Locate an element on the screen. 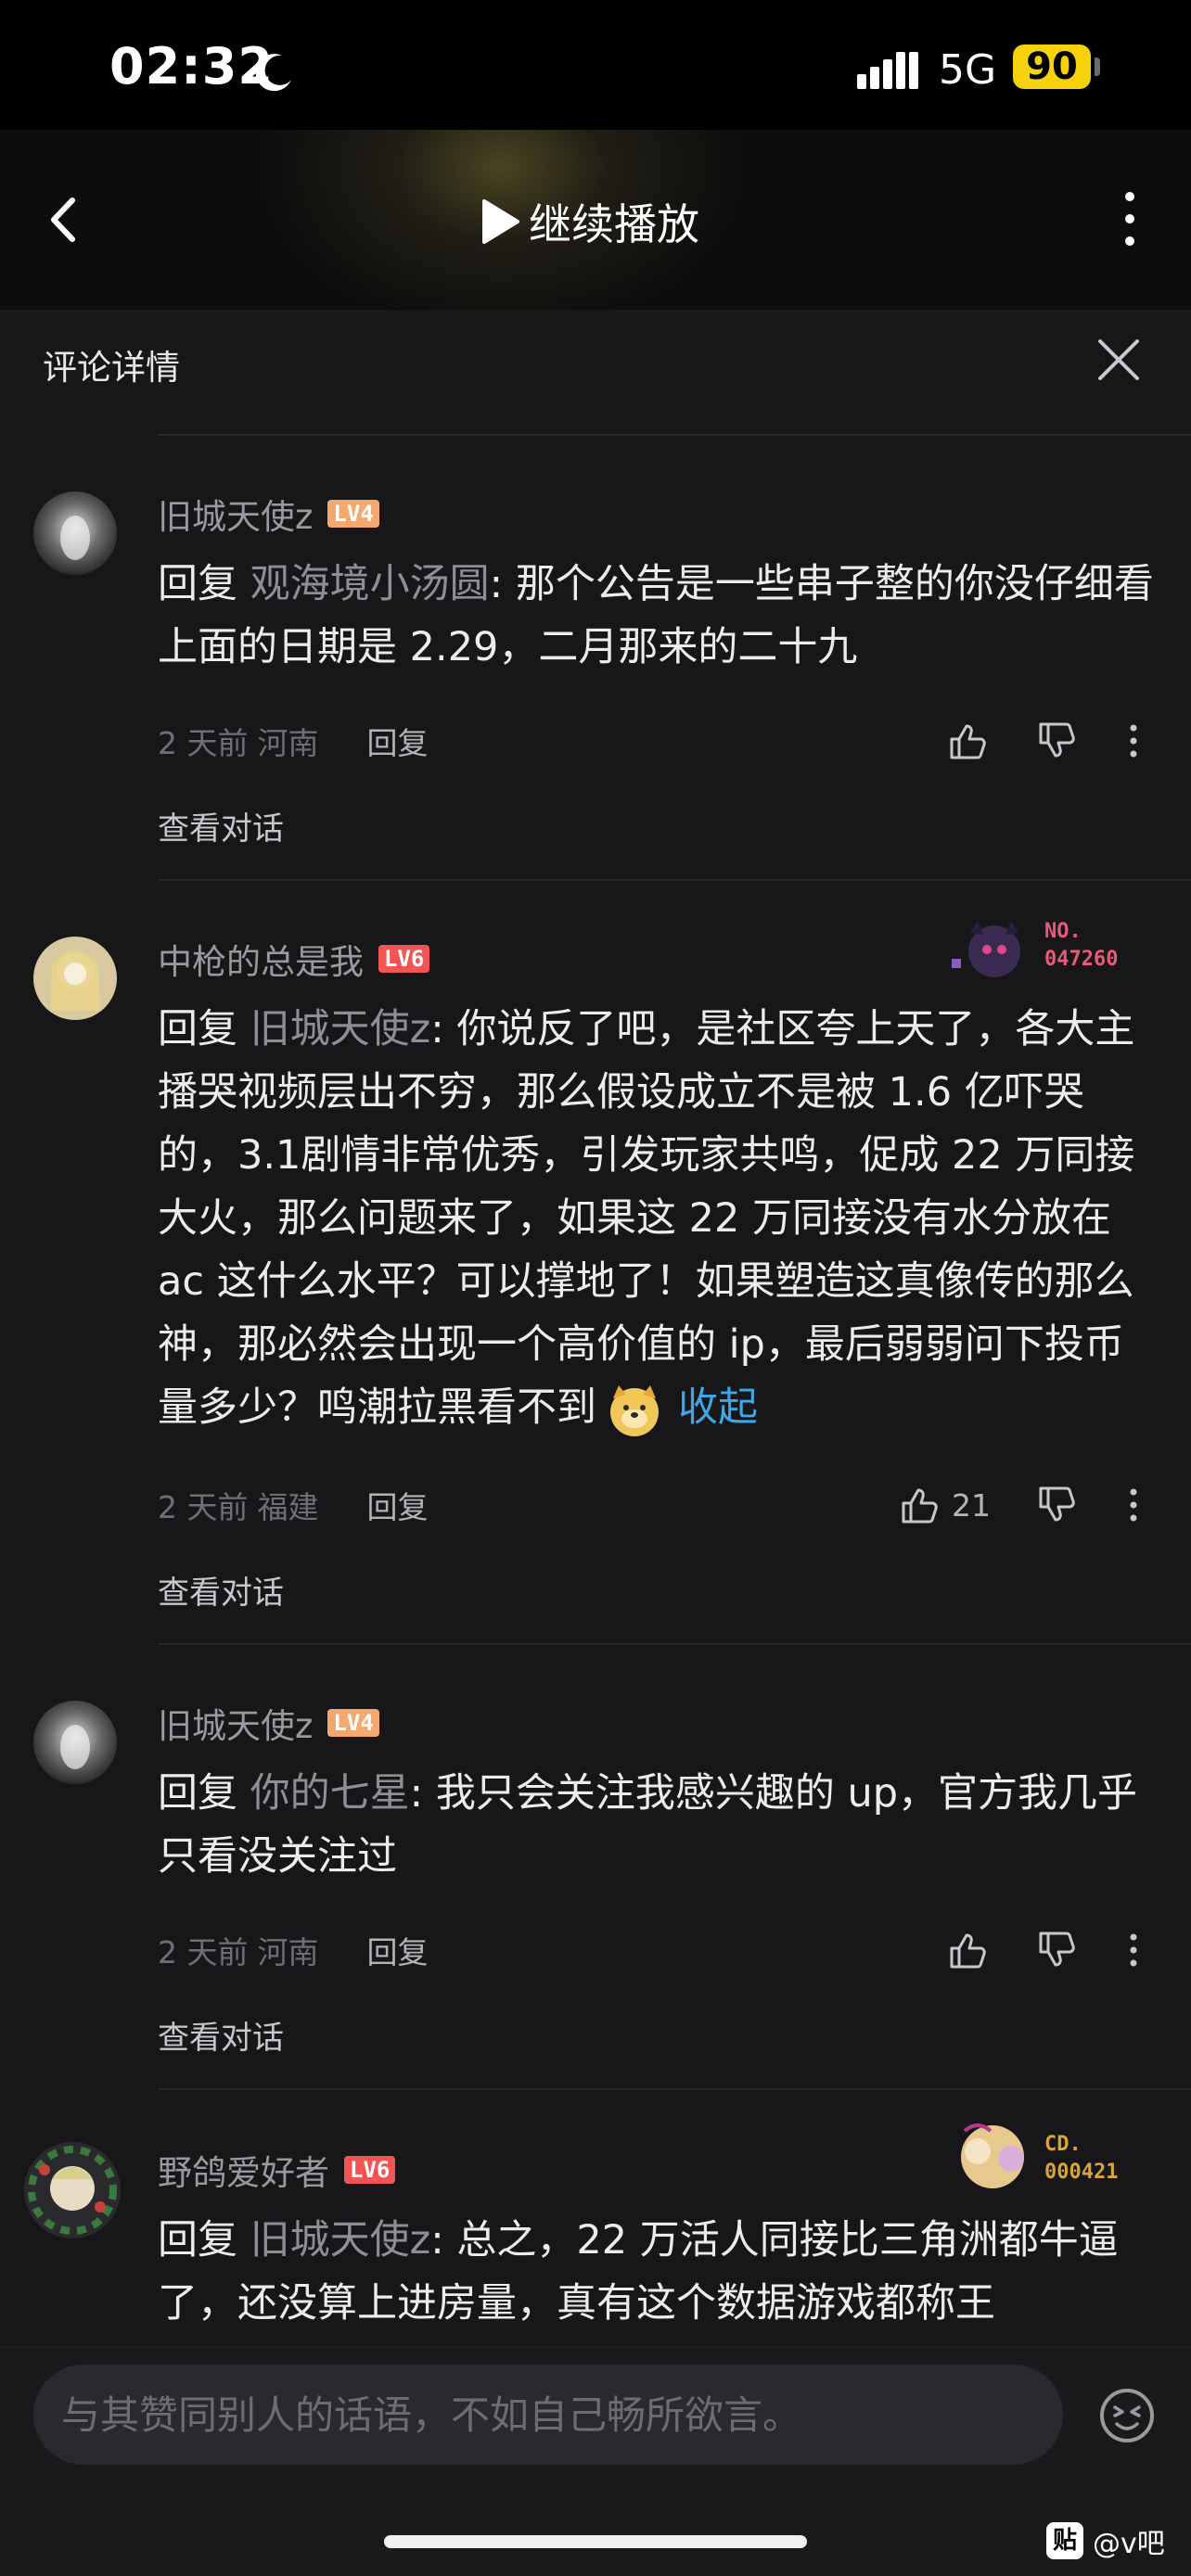  username: 野鸽爱好者 is located at coordinates (244, 2170).